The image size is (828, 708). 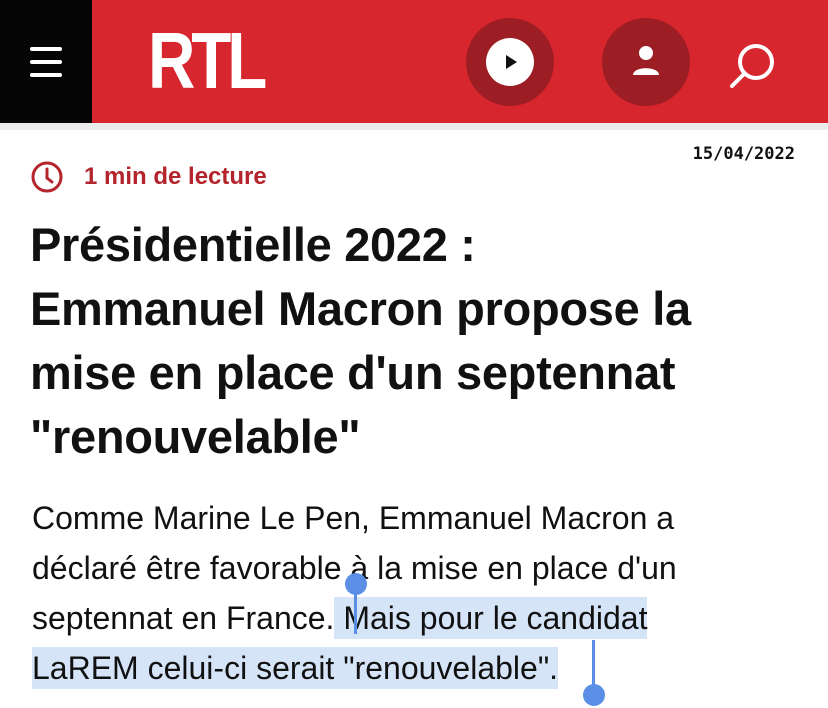 What do you see at coordinates (175, 176) in the screenshot?
I see `read-time-label: 1 min de lecture` at bounding box center [175, 176].